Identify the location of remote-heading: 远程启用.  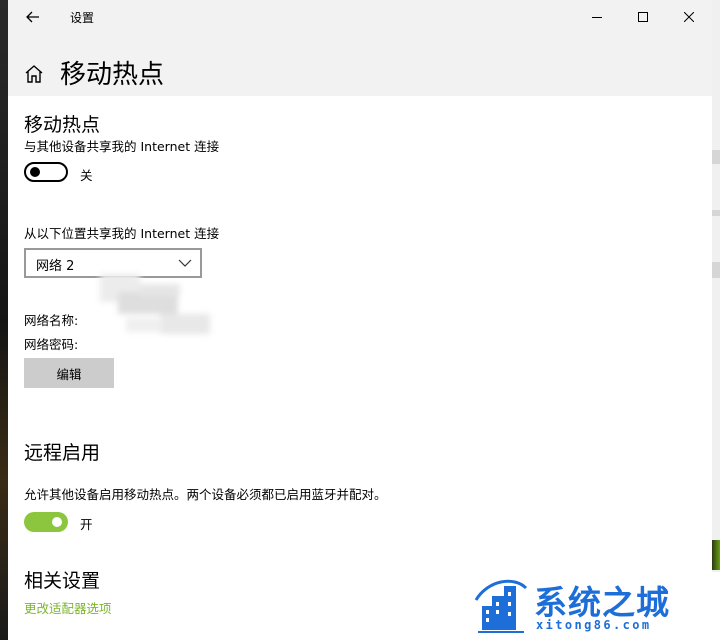
(62, 453).